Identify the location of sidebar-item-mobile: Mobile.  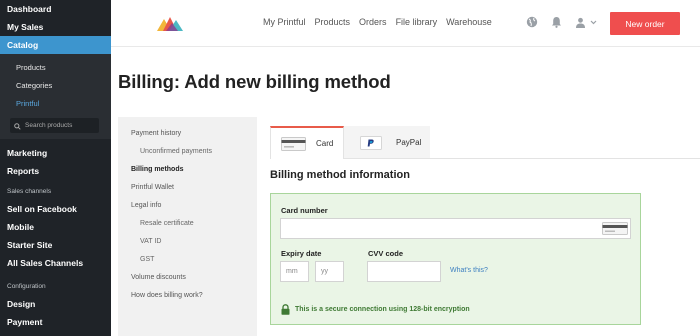
(55, 227).